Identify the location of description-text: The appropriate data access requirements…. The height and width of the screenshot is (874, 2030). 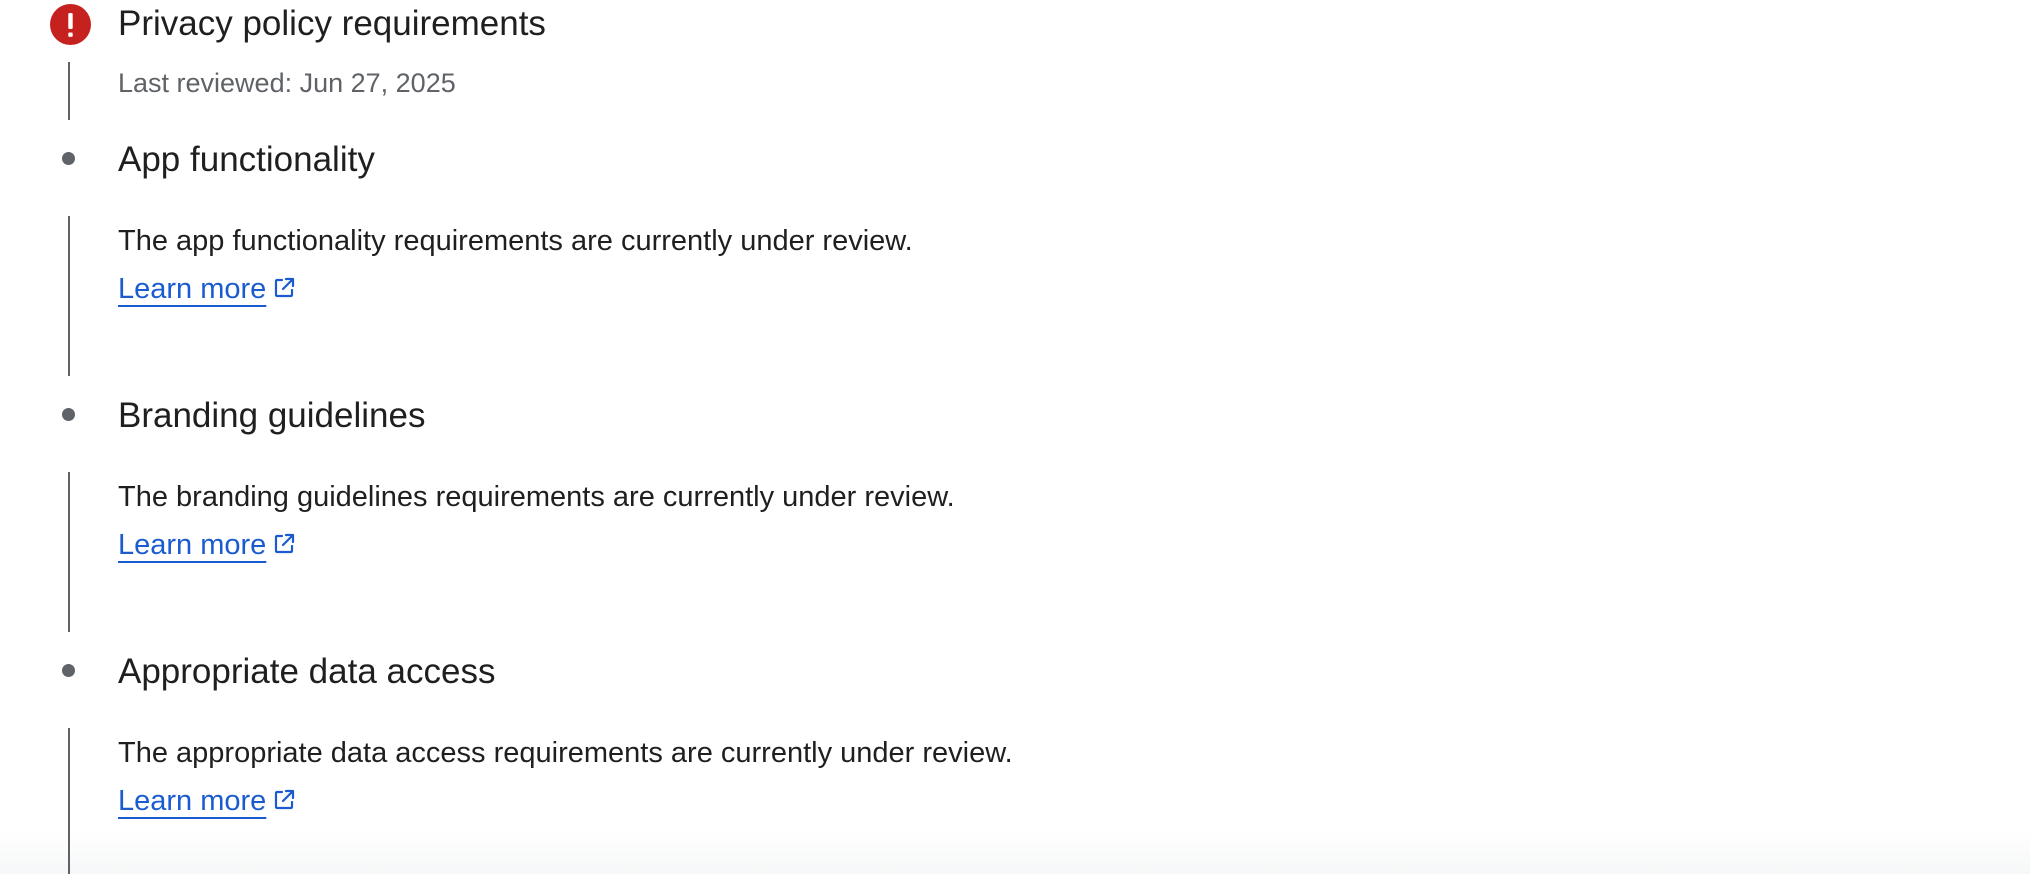
(565, 753).